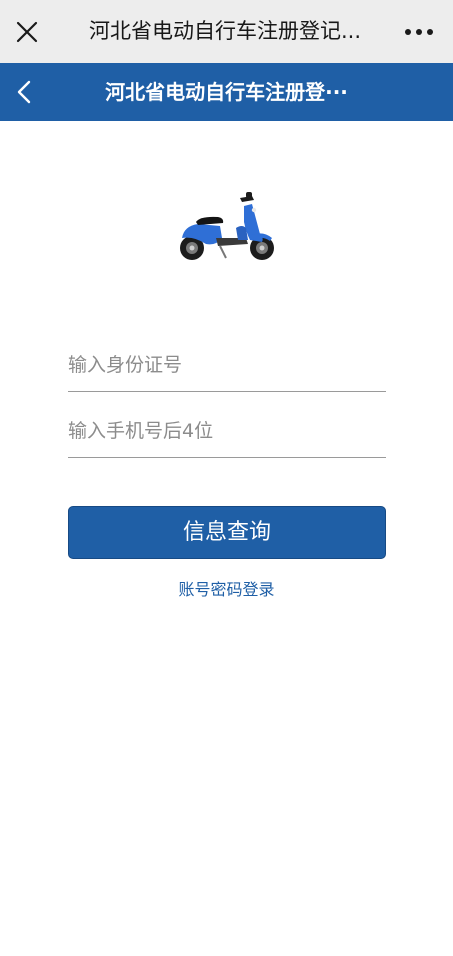 This screenshot has height=956, width=453. I want to click on app-header: 河北省电动自行车注册登···, so click(226, 92).